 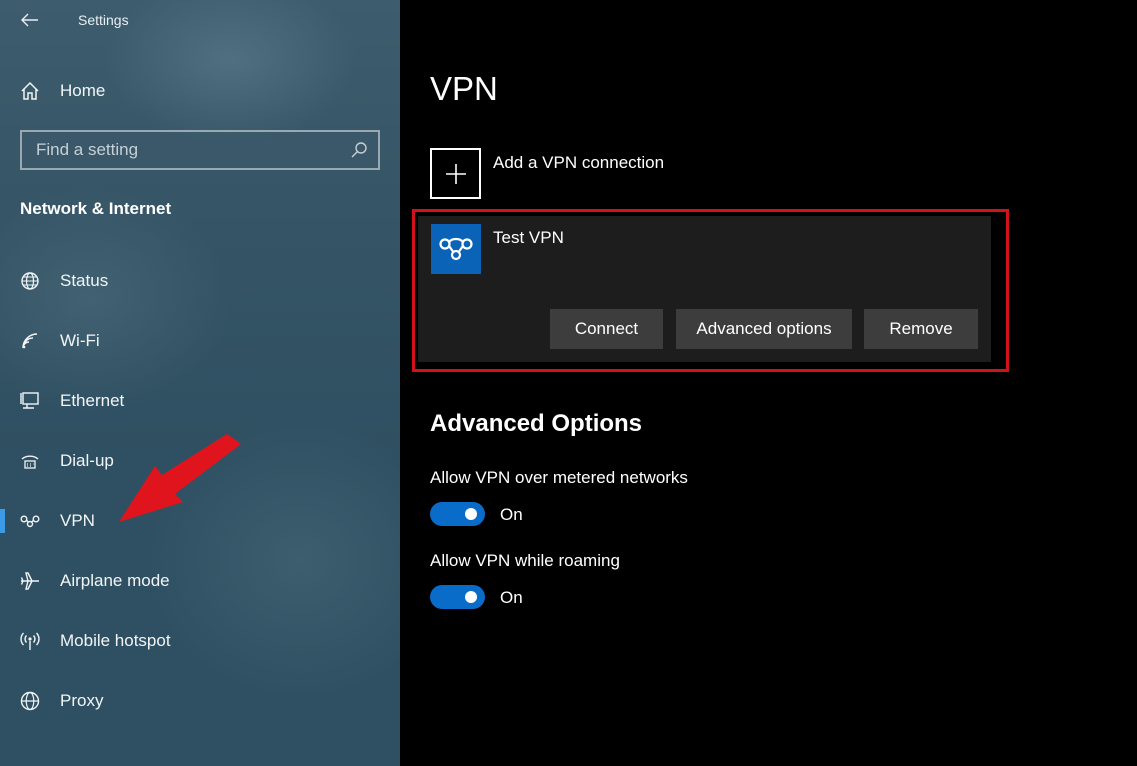 I want to click on search-input, so click(x=172, y=150).